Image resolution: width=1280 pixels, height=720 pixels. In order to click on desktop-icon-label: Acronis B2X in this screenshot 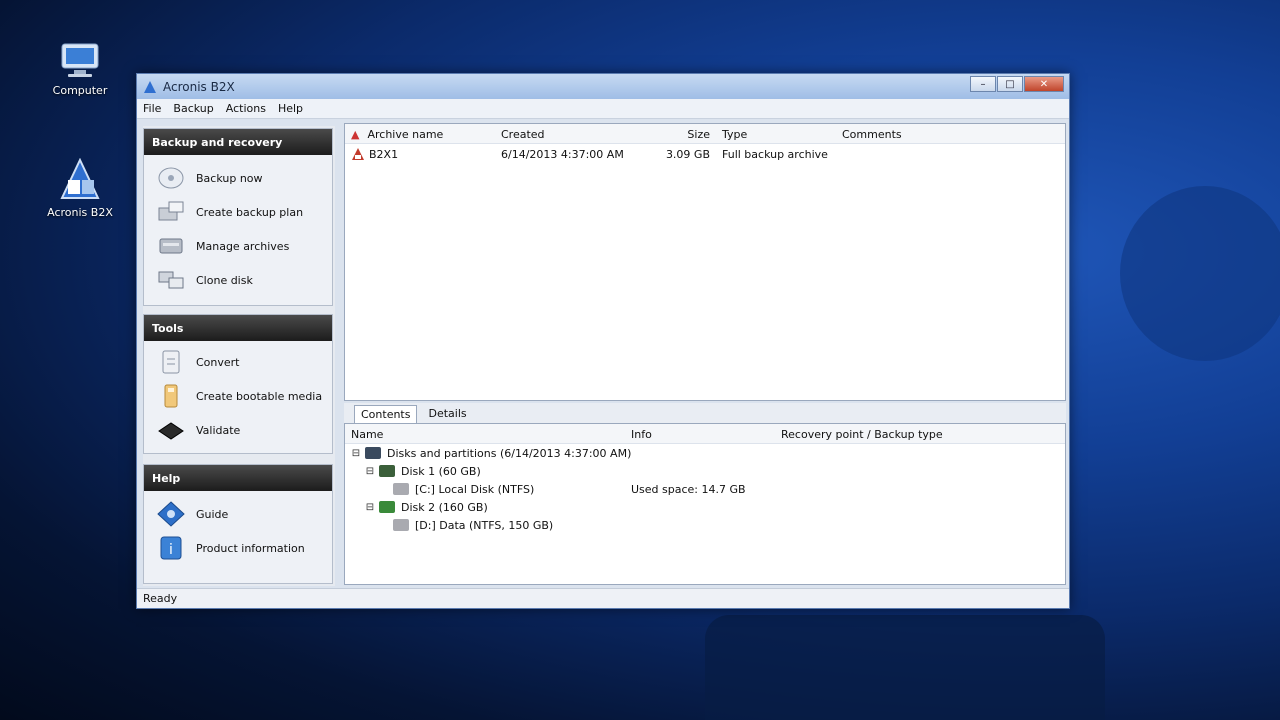, I will do `click(80, 212)`.